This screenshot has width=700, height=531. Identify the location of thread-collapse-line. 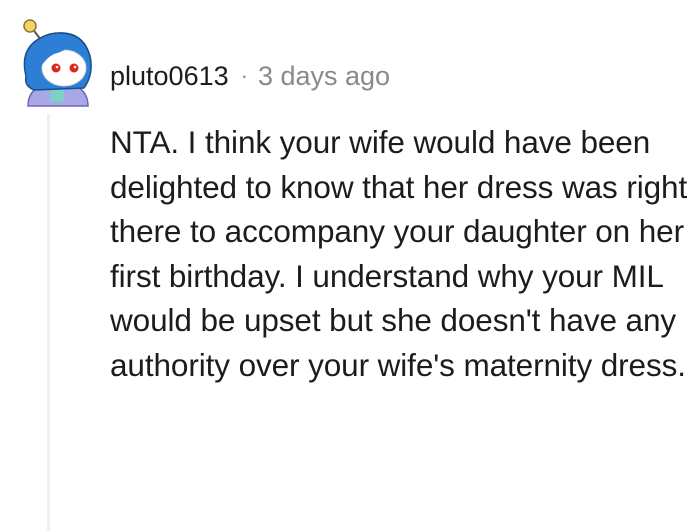
(48, 322).